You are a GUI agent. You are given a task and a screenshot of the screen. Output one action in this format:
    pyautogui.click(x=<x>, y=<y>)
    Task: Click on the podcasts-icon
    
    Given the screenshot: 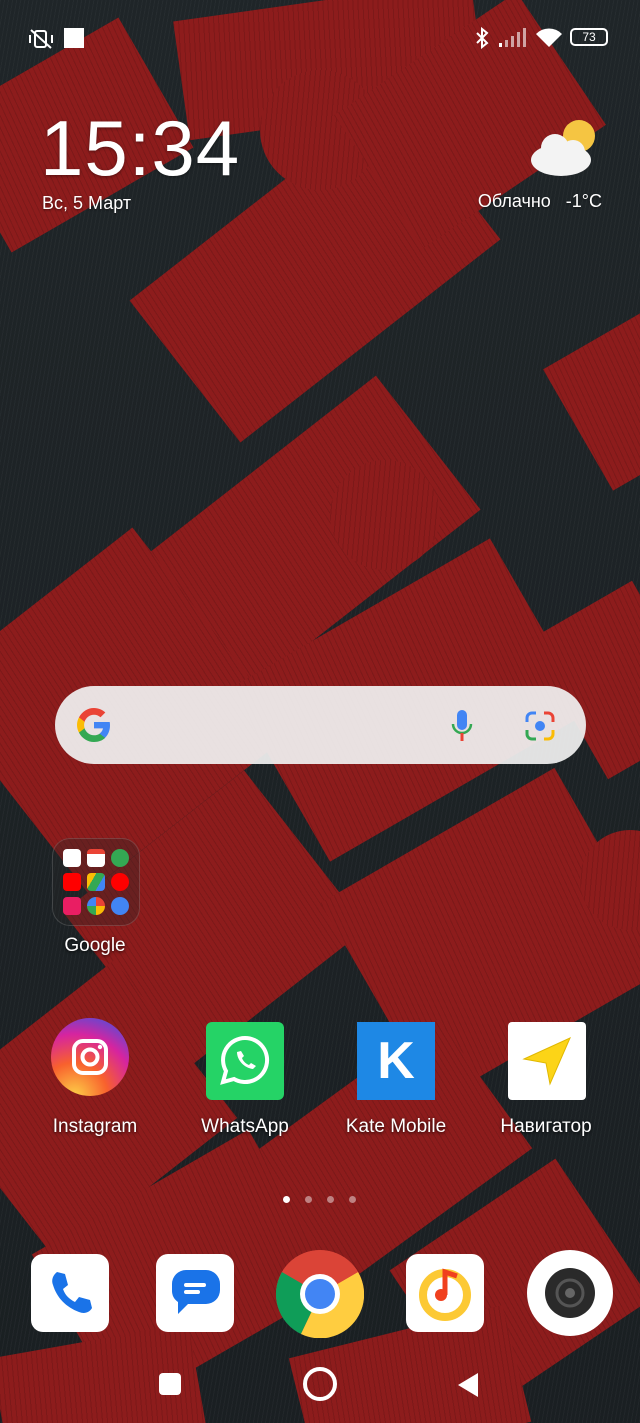 What is the action you would take?
    pyautogui.click(x=72, y=906)
    